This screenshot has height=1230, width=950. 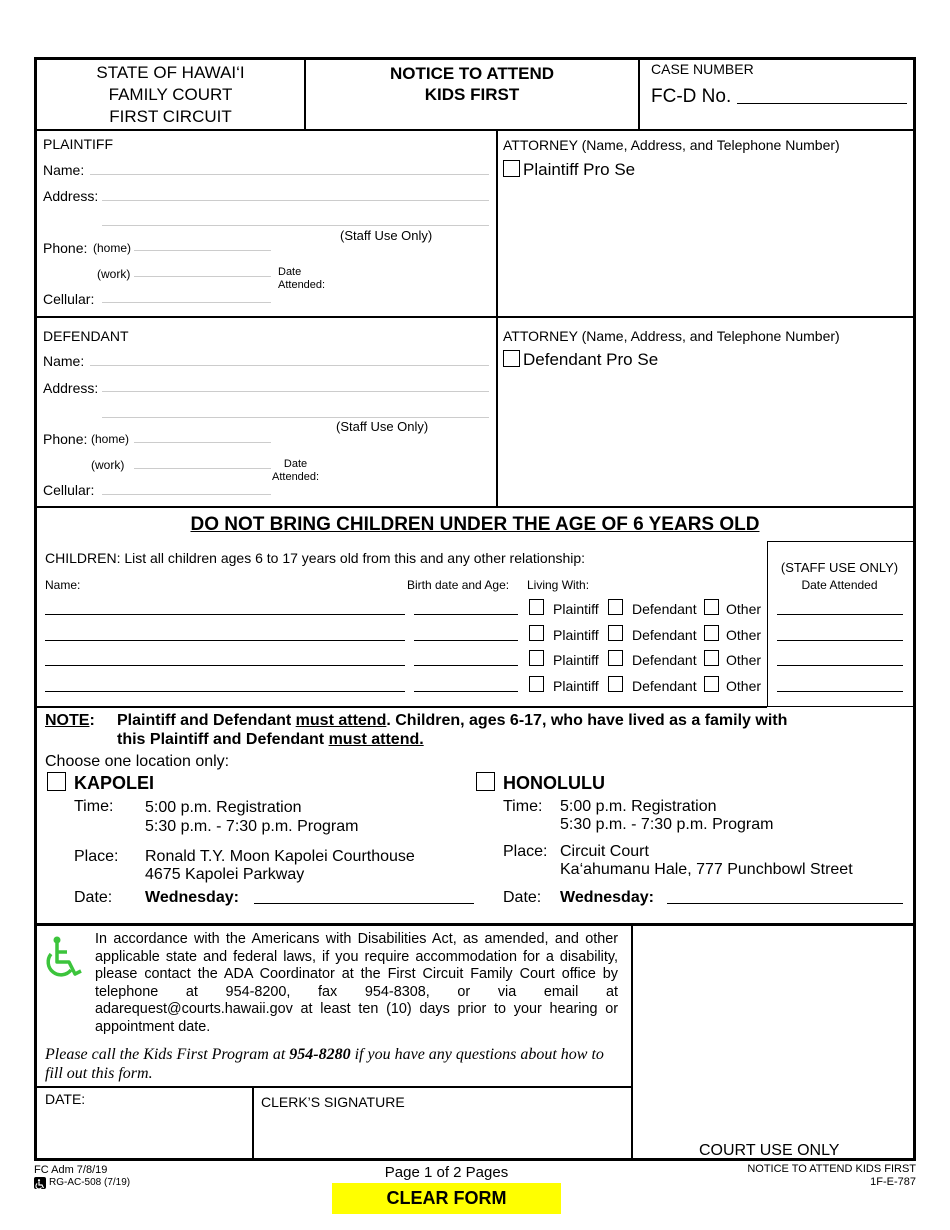 What do you see at coordinates (202, 436) in the screenshot?
I see `defendant-home-phone-input` at bounding box center [202, 436].